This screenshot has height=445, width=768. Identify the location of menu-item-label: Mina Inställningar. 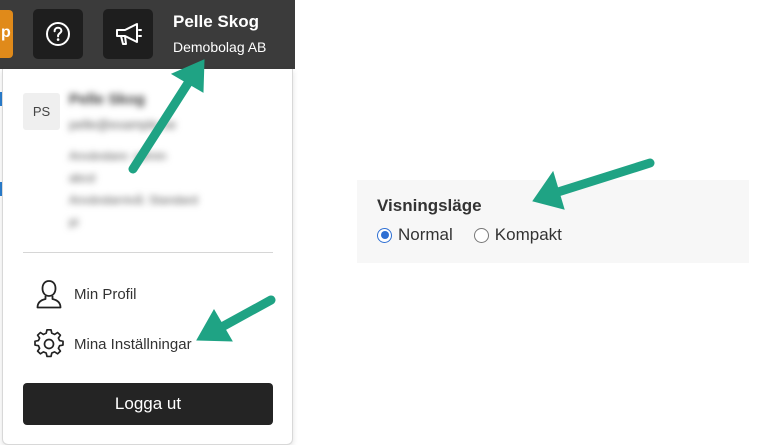
(133, 344).